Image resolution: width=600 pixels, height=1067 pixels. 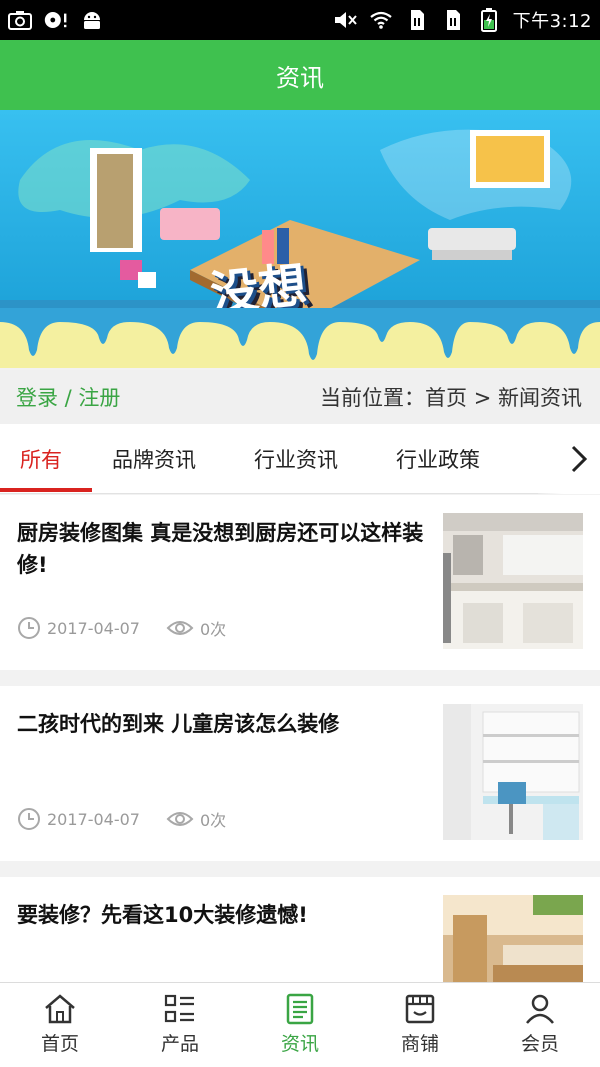 What do you see at coordinates (513, 581) in the screenshot?
I see `kitchen-thumbnail` at bounding box center [513, 581].